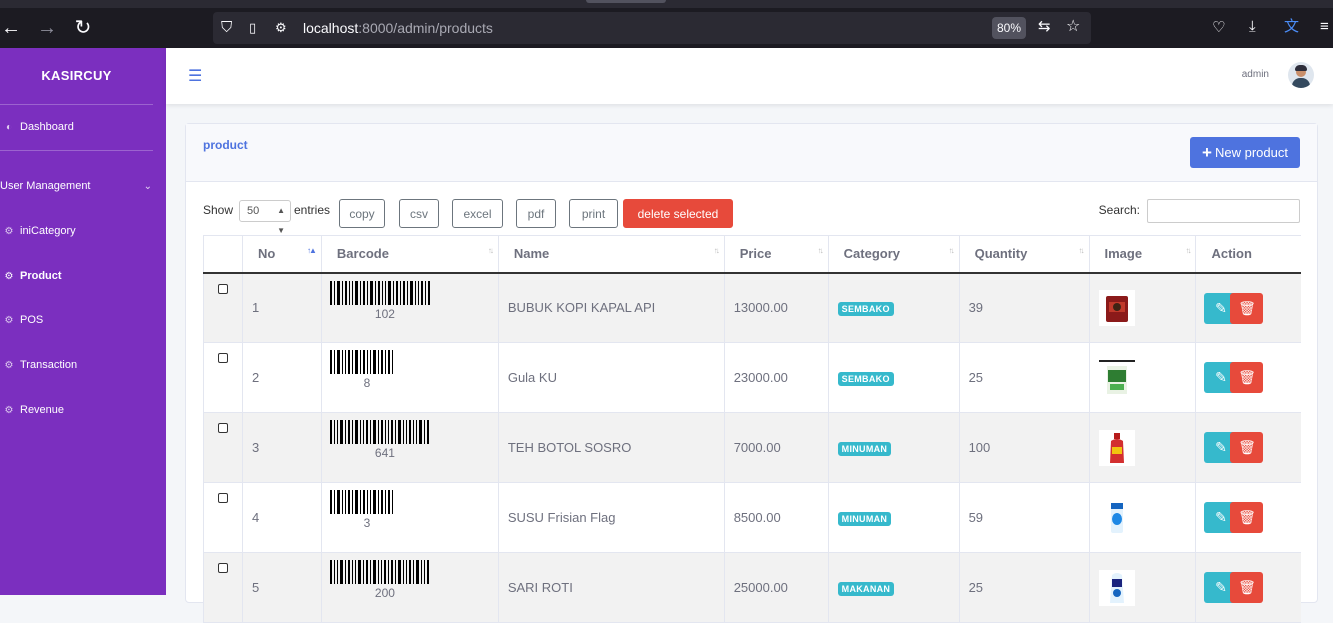  Describe the element at coordinates (409, 254) in the screenshot. I see `header-barcode: Barcode ↑↓` at that location.